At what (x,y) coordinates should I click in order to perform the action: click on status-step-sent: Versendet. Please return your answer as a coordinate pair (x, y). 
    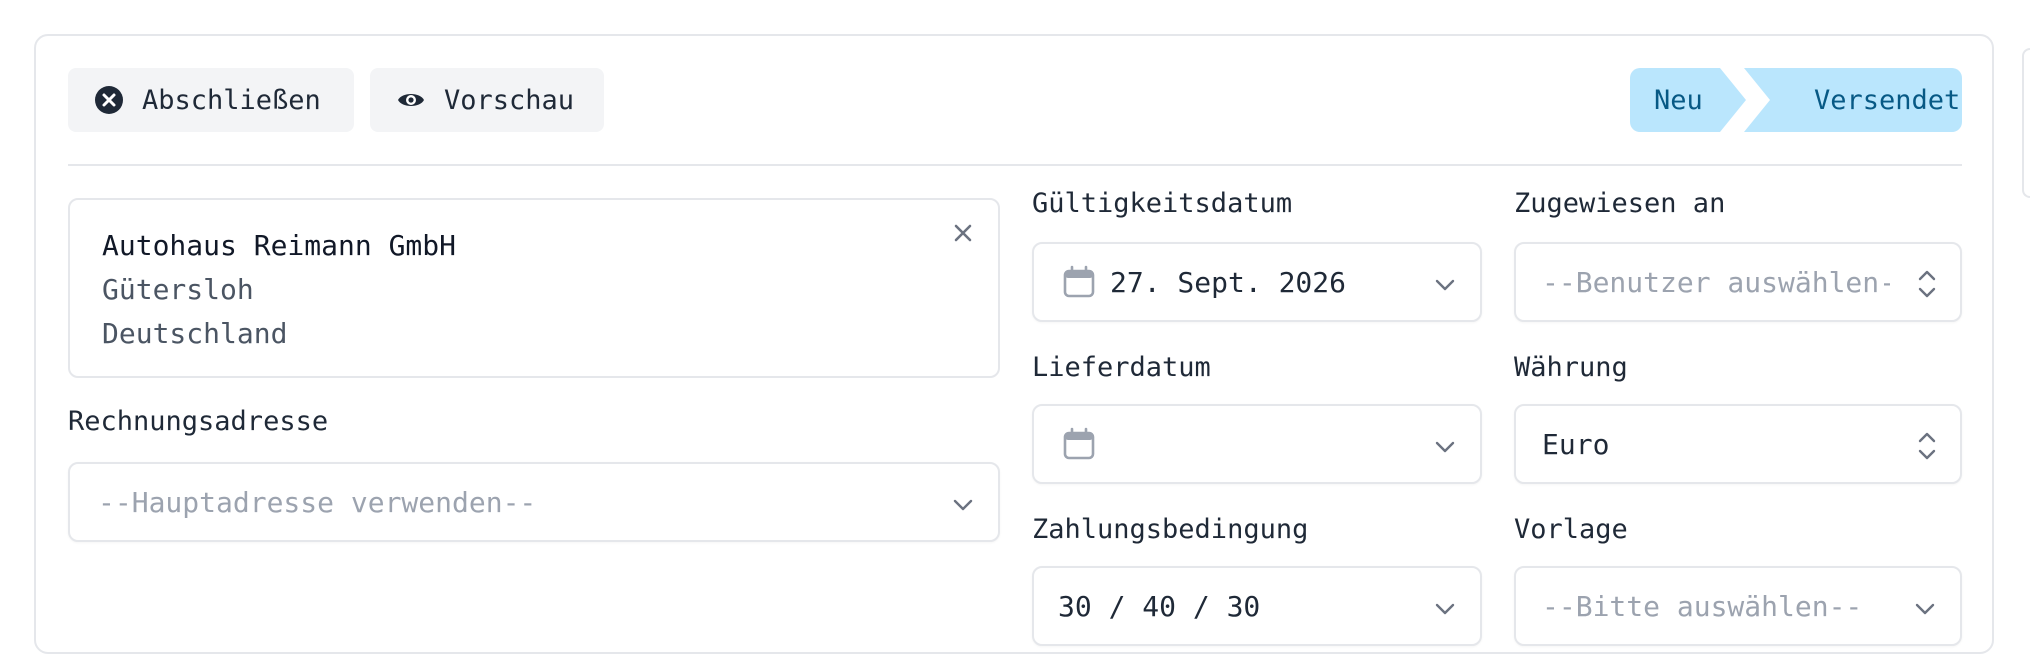
    Looking at the image, I should click on (1853, 100).